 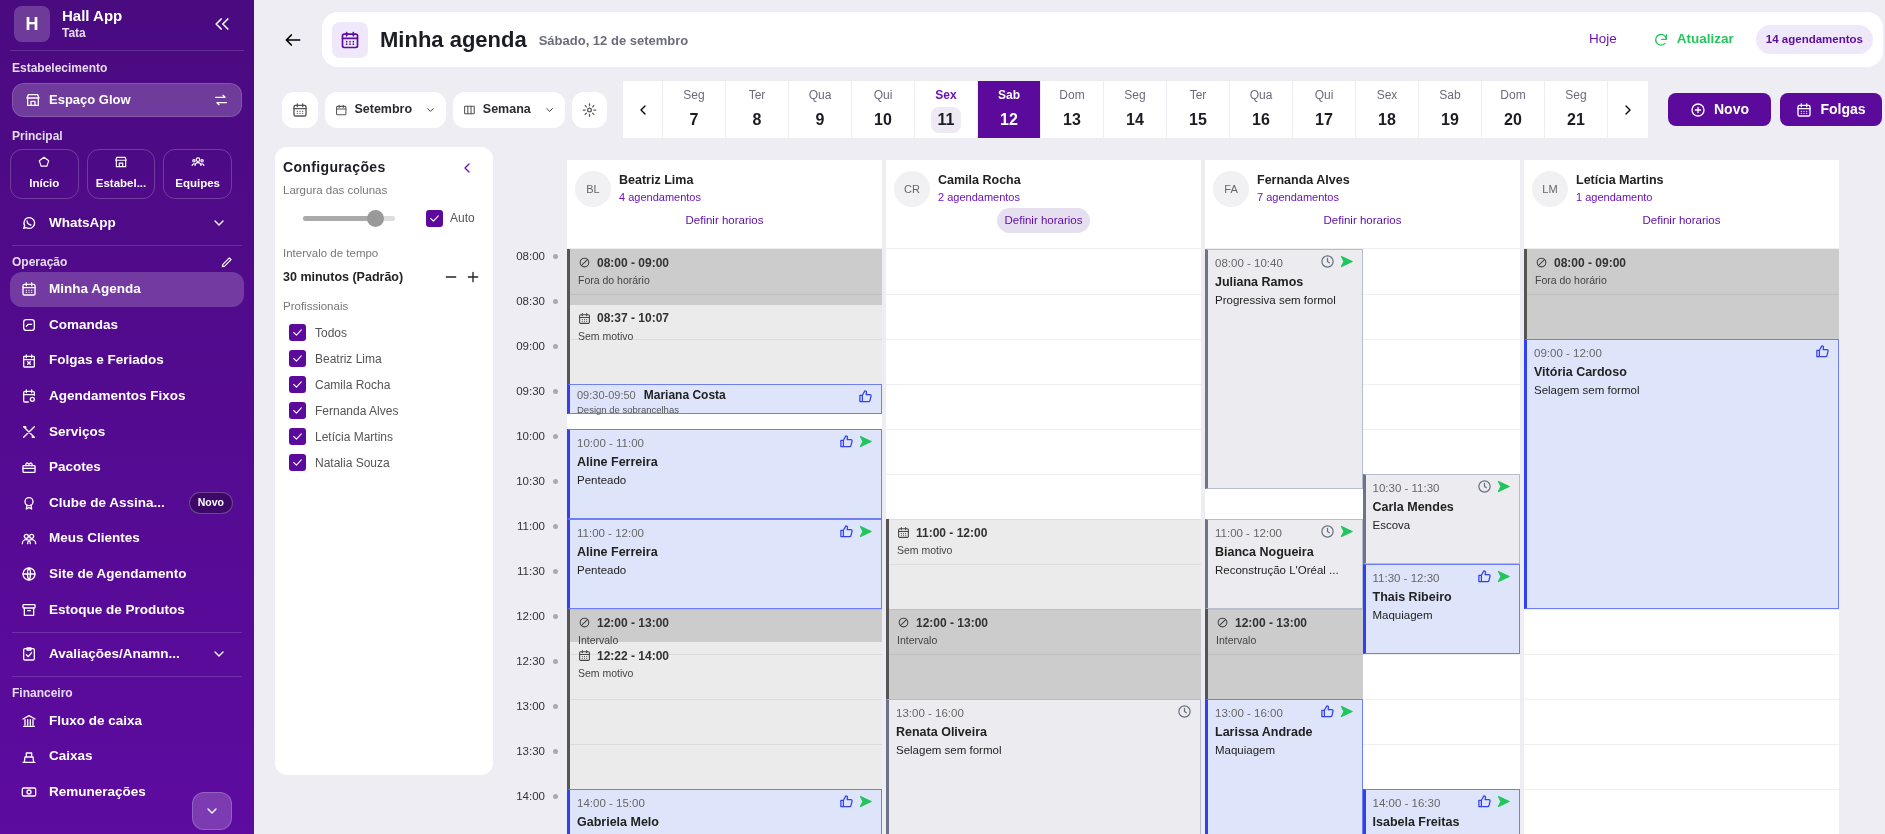 I want to click on sidebar-item: Agendamentos Fixos, so click(x=127, y=396).